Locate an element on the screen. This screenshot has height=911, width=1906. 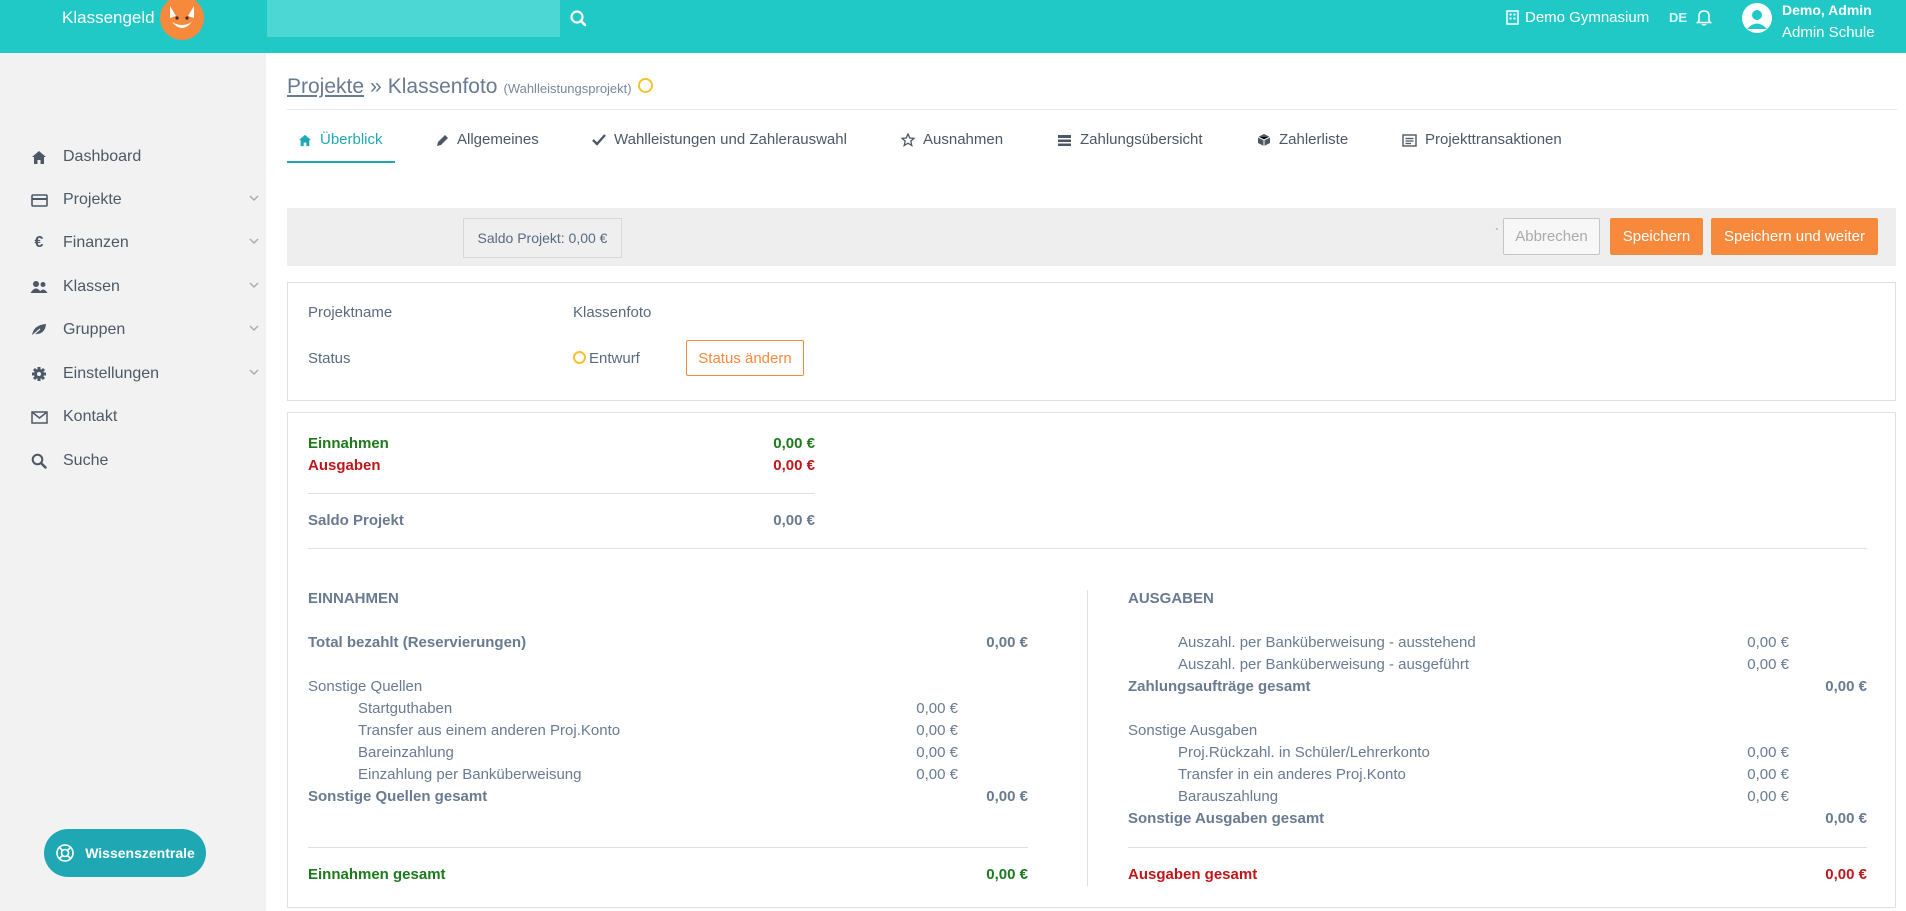
school-selector: Demo Gymnasium is located at coordinates (1577, 17).